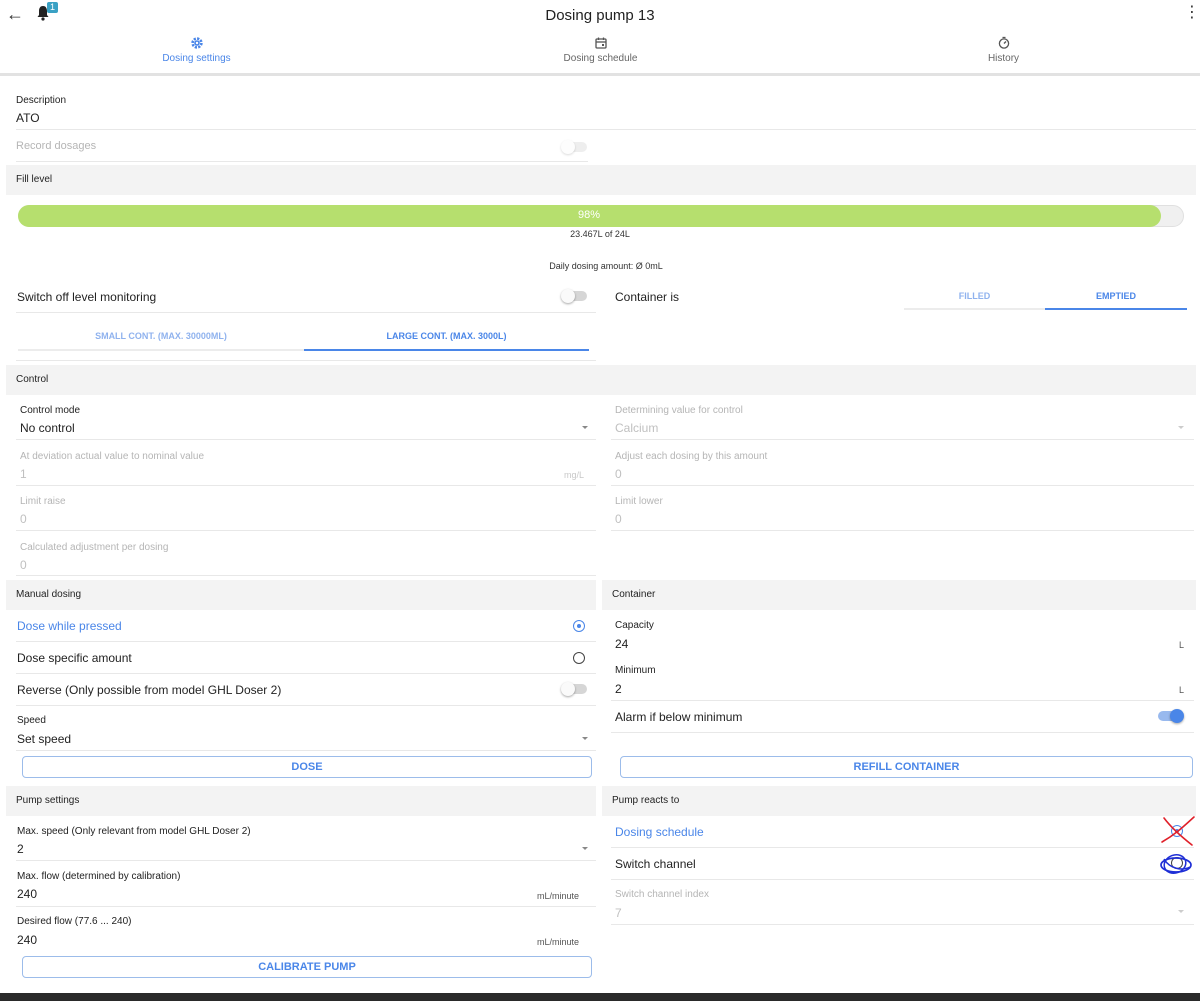 This screenshot has width=1200, height=1001. Describe the element at coordinates (576, 296) in the screenshot. I see `switch-off-level-toggle` at that location.